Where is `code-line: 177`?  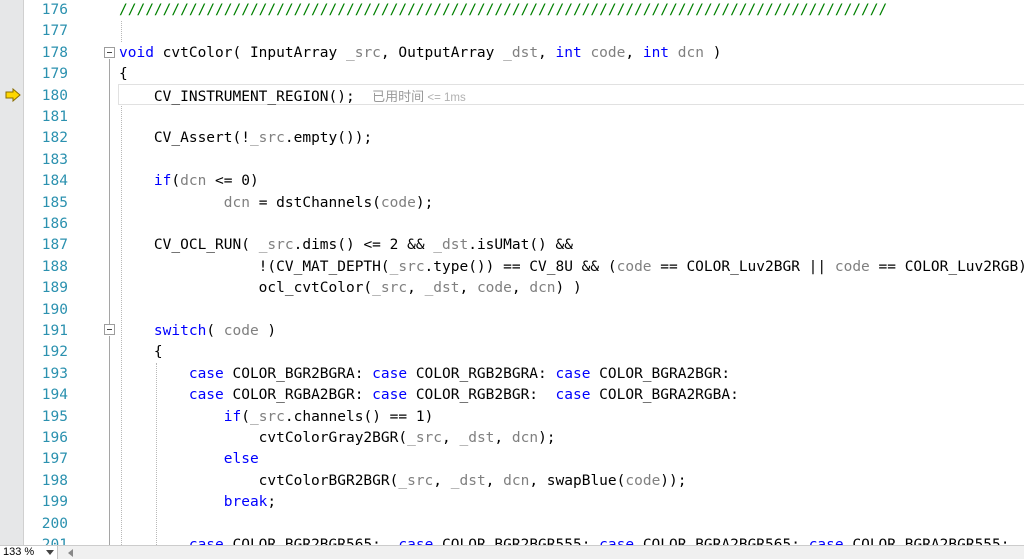
code-line: 177 is located at coordinates (512, 31).